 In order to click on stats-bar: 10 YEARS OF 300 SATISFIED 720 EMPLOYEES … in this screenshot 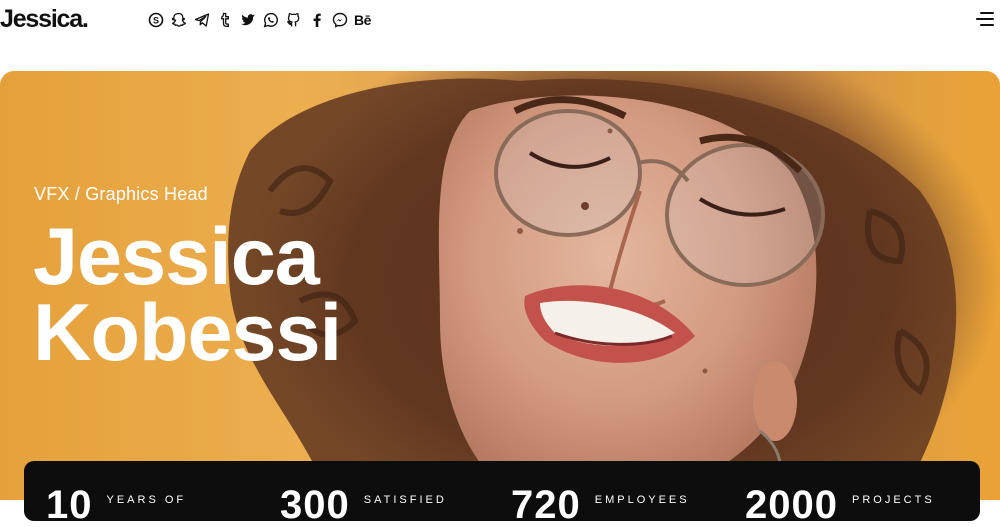, I will do `click(502, 493)`.